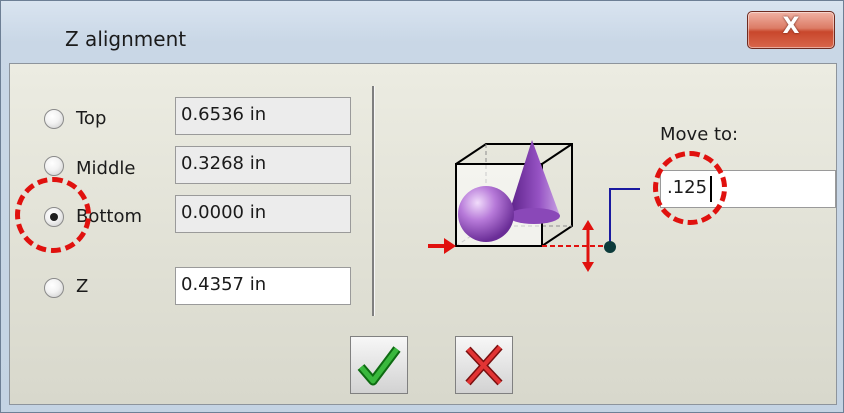 This screenshot has width=844, height=413. Describe the element at coordinates (791, 26) in the screenshot. I see `close-icon: X` at that location.